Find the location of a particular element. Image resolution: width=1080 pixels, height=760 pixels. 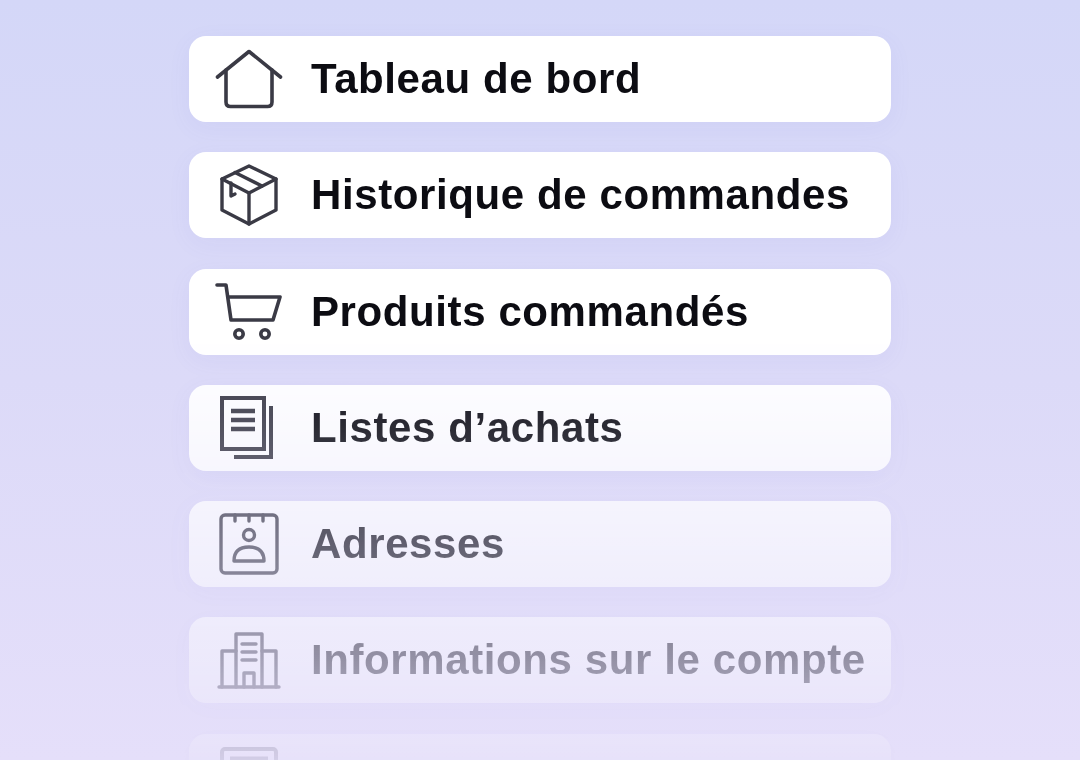

cart-icon is located at coordinates (249, 311).